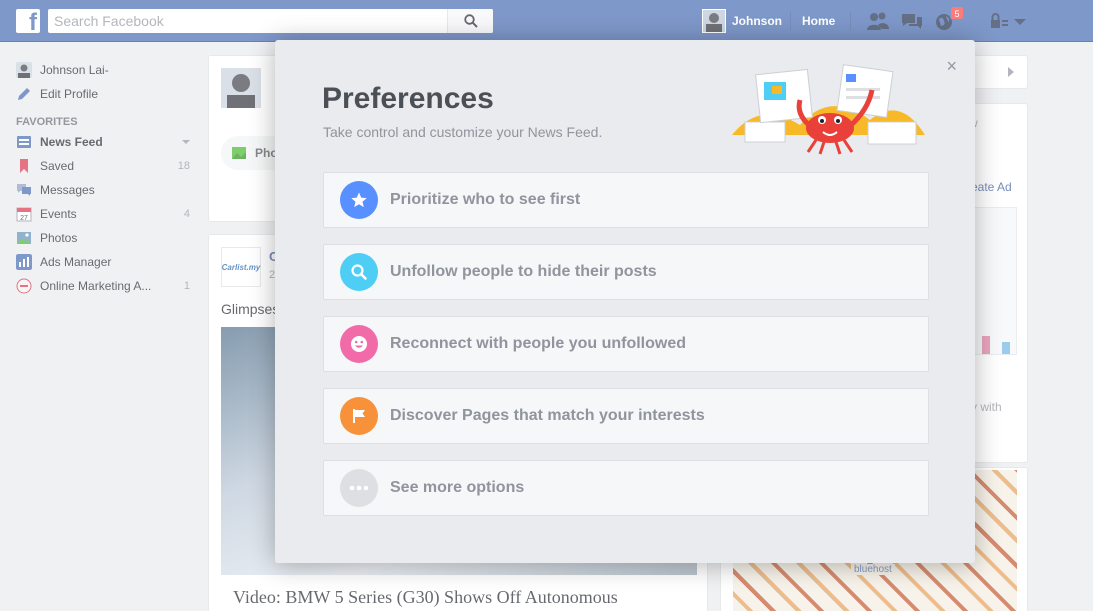  Describe the element at coordinates (359, 488) in the screenshot. I see `more-icon` at that location.